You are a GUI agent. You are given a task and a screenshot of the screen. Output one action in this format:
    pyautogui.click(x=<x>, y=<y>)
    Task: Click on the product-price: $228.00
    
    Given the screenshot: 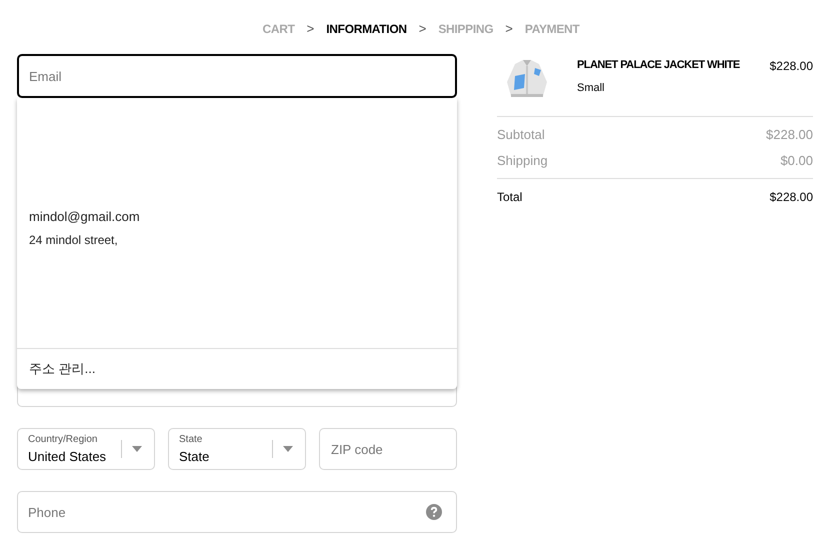 What is the action you would take?
    pyautogui.click(x=791, y=66)
    